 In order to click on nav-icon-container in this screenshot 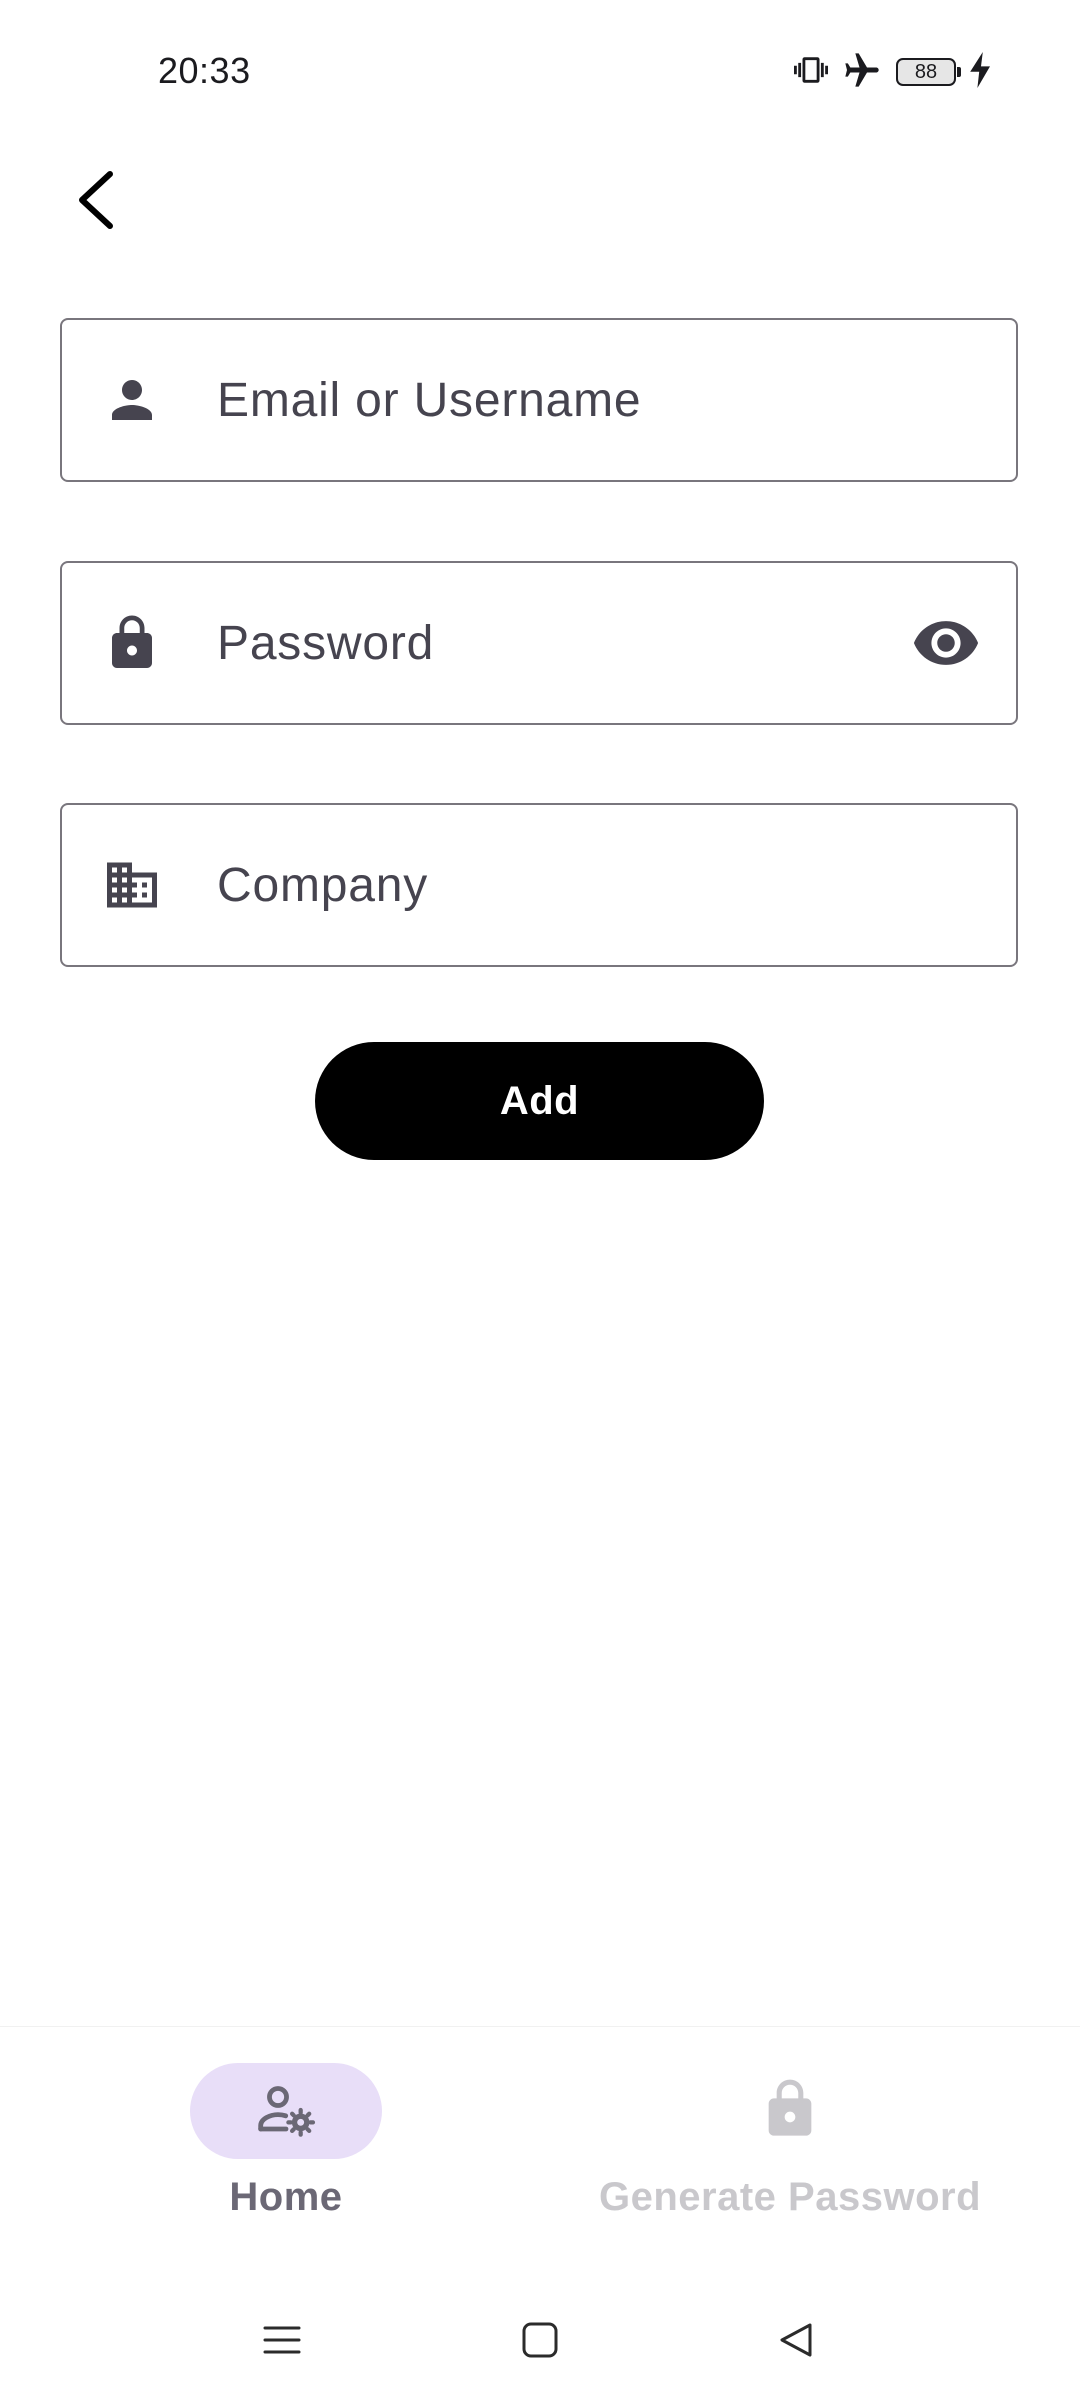, I will do `click(790, 2111)`.